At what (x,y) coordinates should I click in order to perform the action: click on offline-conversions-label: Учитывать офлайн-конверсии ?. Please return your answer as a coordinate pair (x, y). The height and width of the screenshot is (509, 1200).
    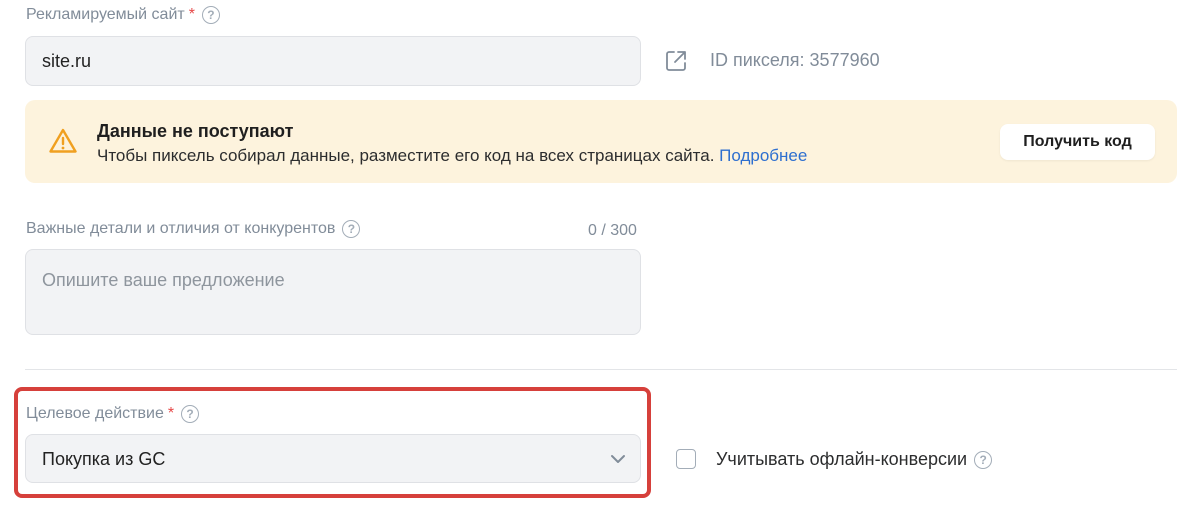
    Looking at the image, I should click on (854, 459).